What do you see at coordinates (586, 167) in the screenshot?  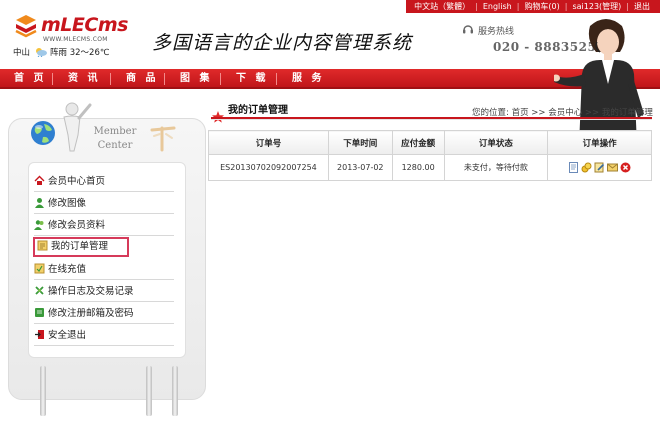 I see `pay-order-icon` at bounding box center [586, 167].